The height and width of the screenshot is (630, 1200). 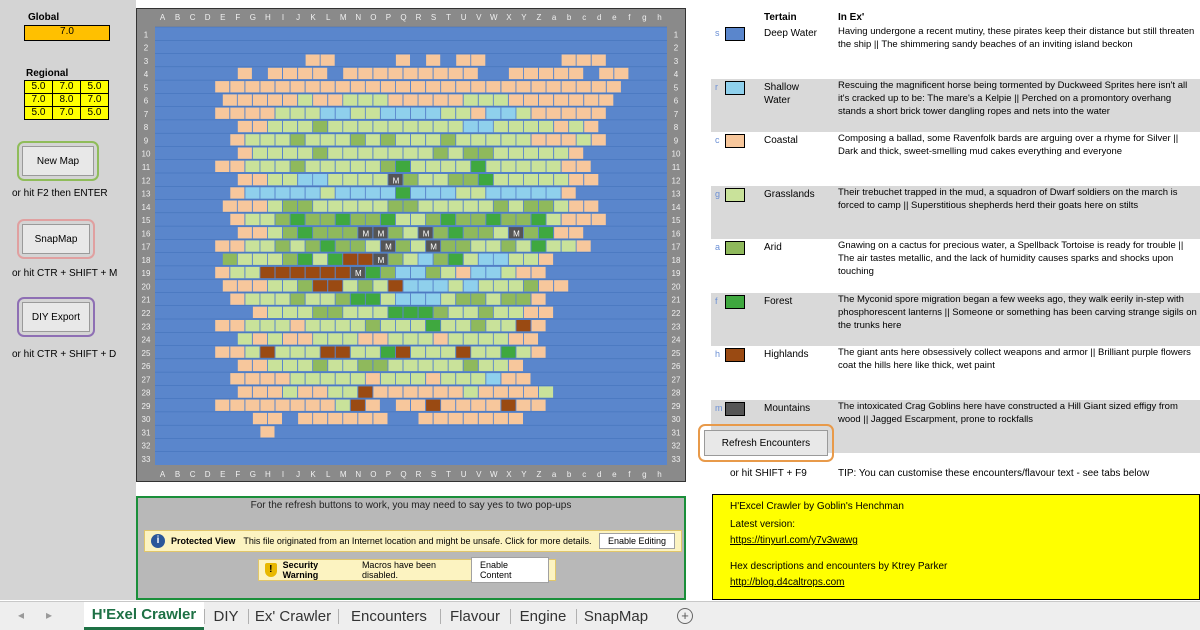 What do you see at coordinates (475, 616) in the screenshot?
I see `sheet-tab-flavour: Flavour` at bounding box center [475, 616].